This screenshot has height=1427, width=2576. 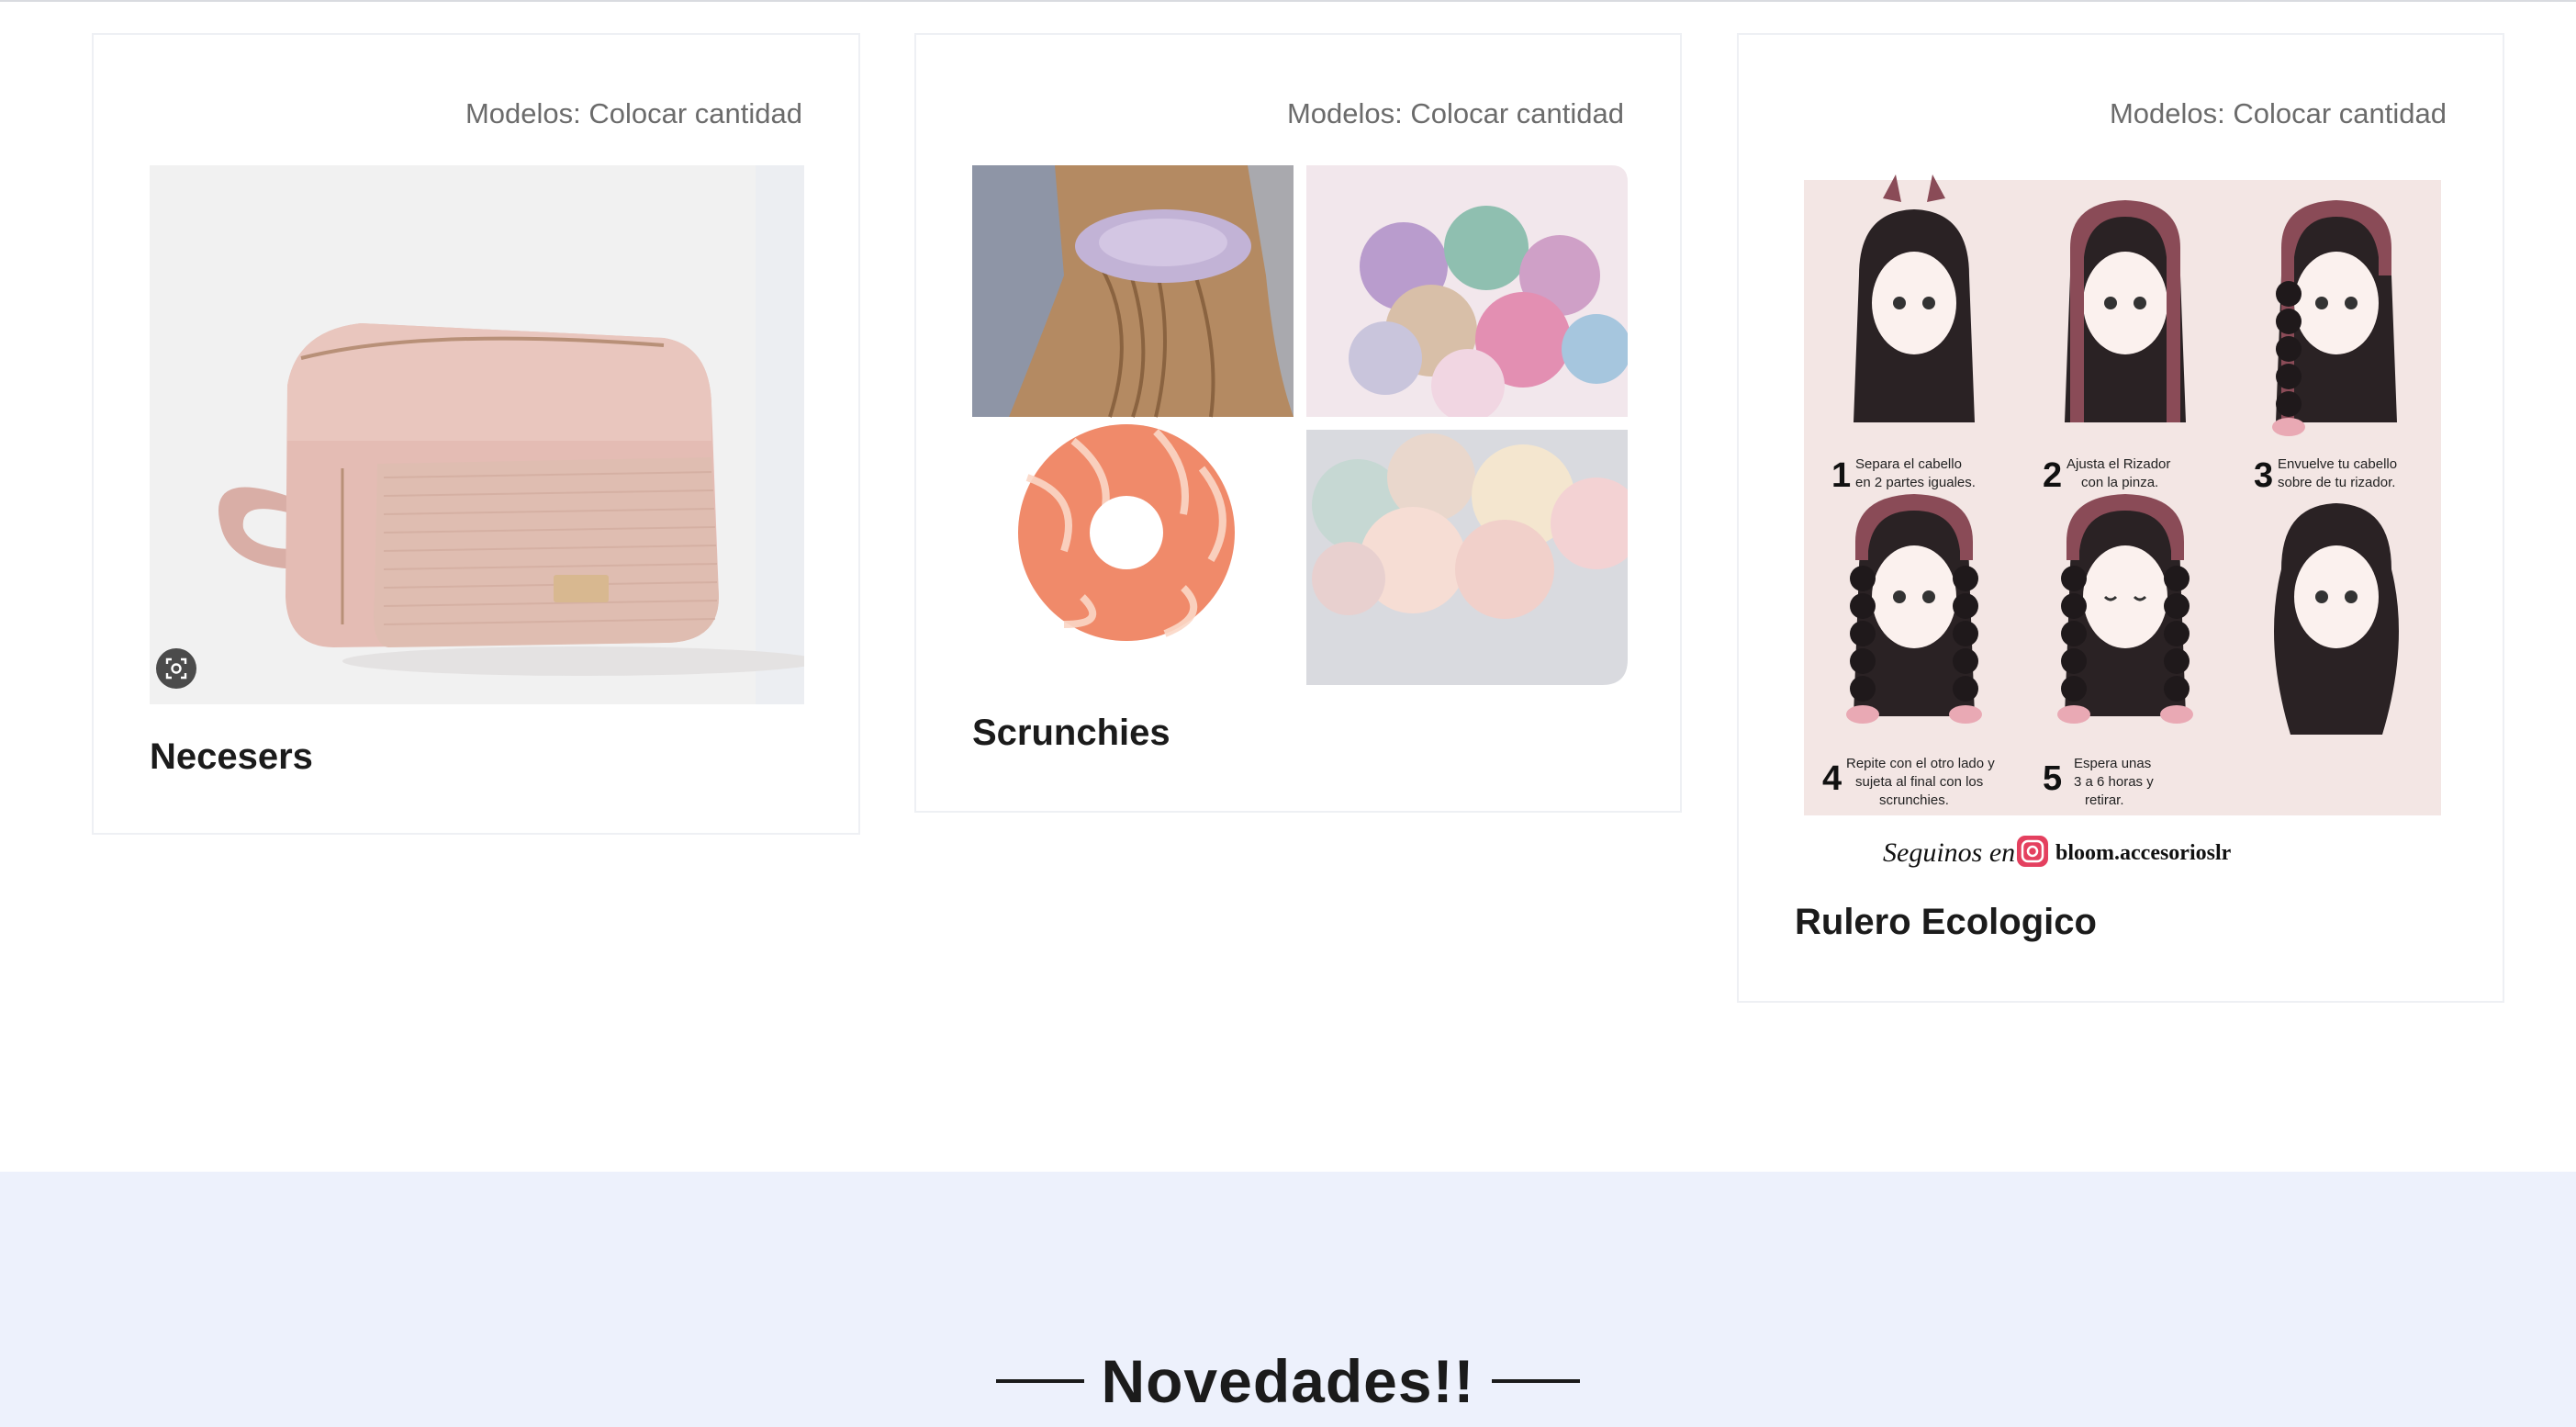 I want to click on step-number: 3, so click(x=2263, y=475).